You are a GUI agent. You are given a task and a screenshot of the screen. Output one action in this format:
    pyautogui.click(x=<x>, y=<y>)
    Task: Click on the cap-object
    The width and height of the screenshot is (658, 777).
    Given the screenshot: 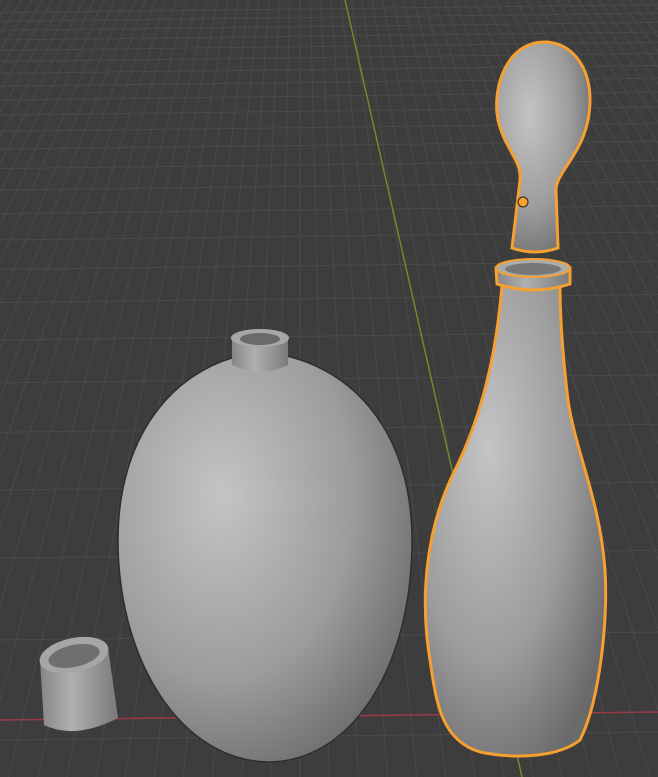 What is the action you would take?
    pyautogui.click(x=77, y=681)
    